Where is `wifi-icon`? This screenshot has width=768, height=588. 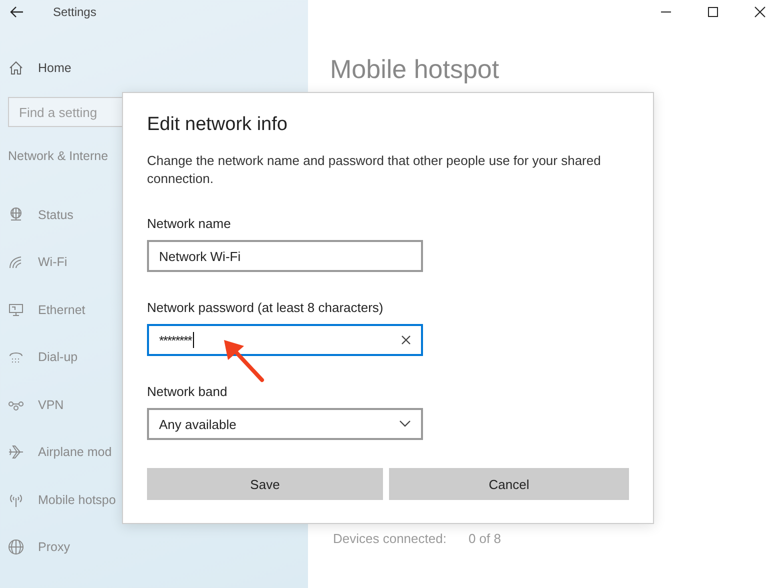
wifi-icon is located at coordinates (16, 262).